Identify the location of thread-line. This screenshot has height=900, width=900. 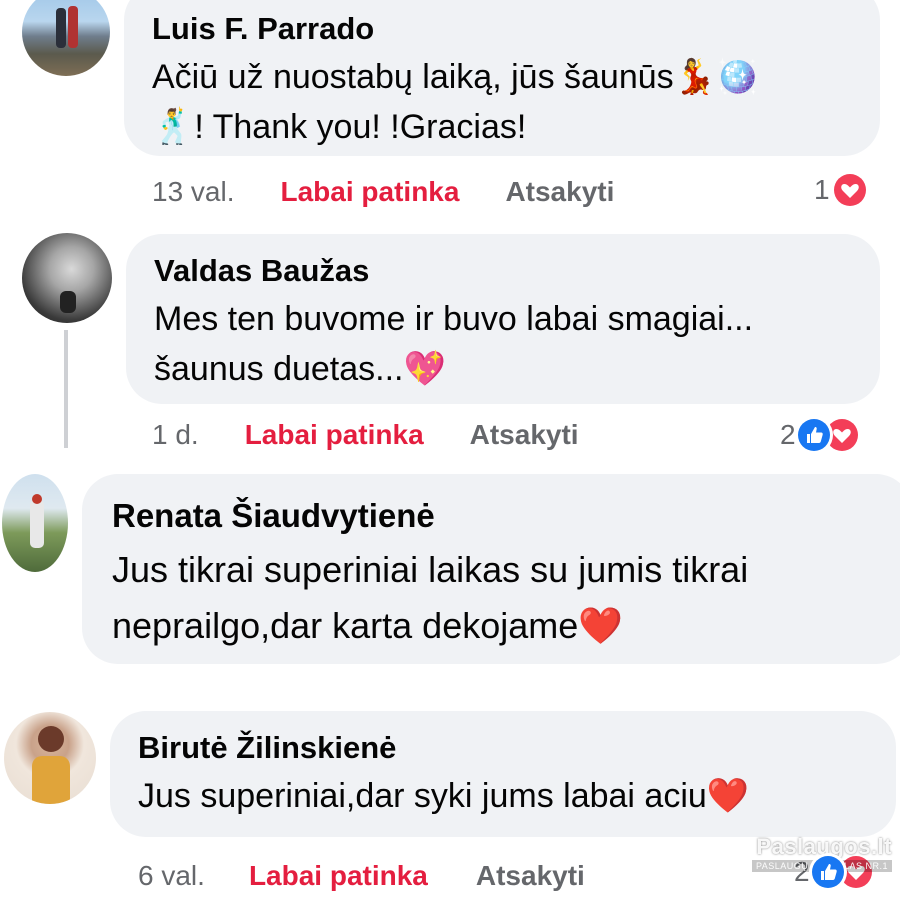
(66, 389).